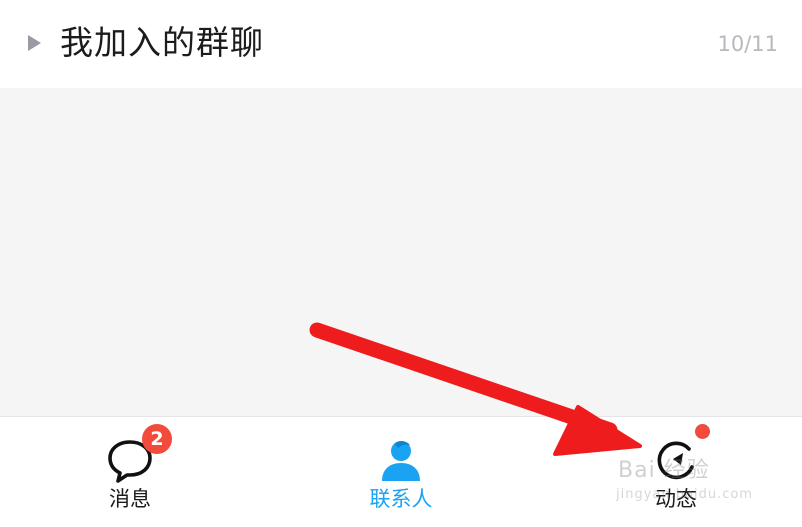  Describe the element at coordinates (130, 499) in the screenshot. I see `tab-label-messages: 消息` at that location.